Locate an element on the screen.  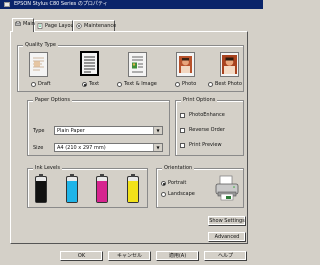
advanced-button: Advanced is located at coordinates (227, 237).